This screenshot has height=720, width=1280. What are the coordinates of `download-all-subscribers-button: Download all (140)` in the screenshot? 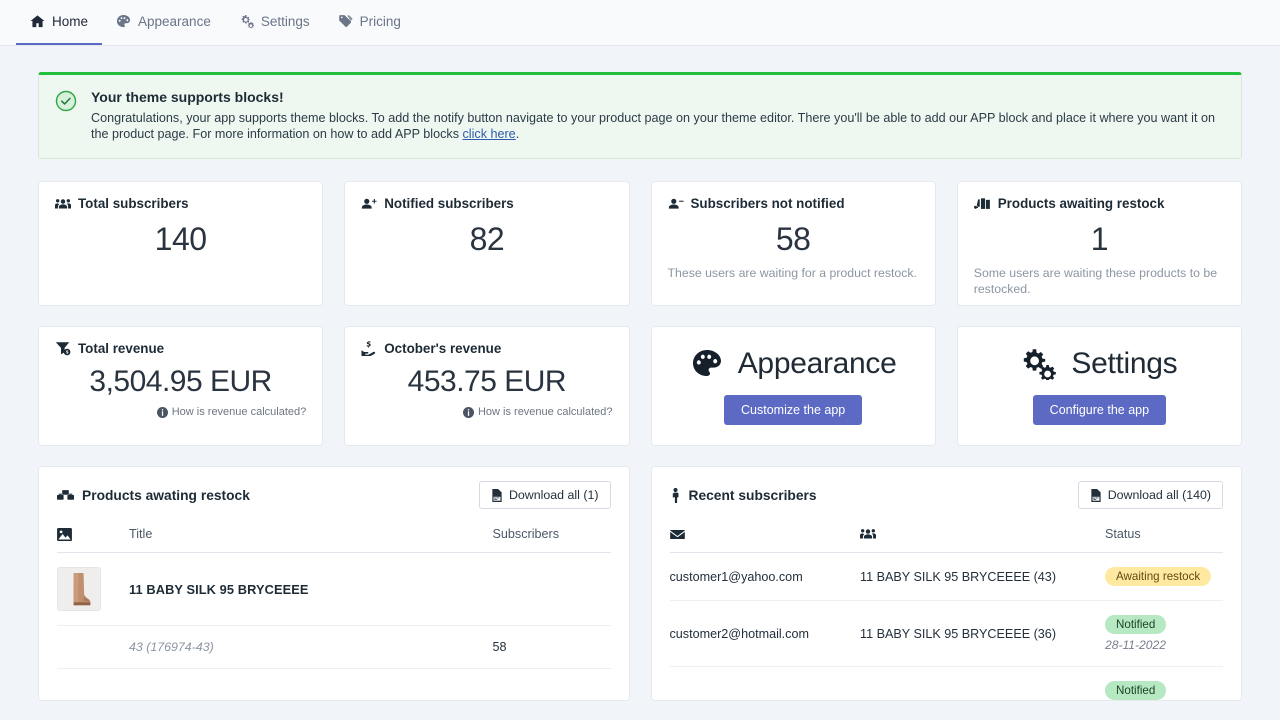 It's located at (1150, 495).